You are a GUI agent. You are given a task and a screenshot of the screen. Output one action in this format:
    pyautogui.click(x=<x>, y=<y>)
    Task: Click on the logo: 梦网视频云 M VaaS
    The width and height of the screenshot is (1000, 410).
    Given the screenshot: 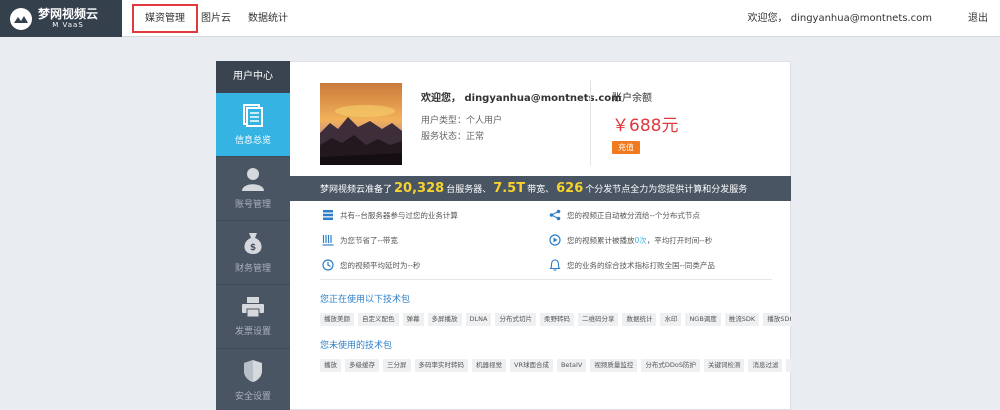 What is the action you would take?
    pyautogui.click(x=61, y=18)
    